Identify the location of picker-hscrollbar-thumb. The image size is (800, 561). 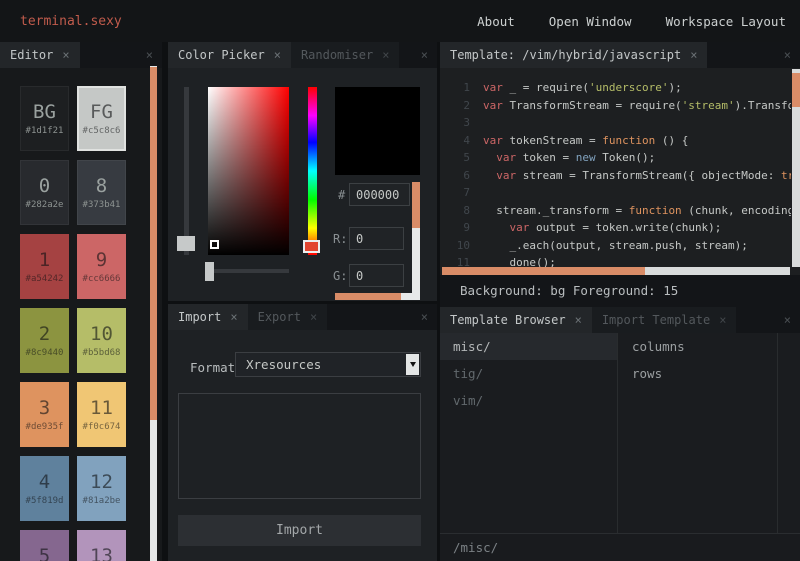
(368, 296).